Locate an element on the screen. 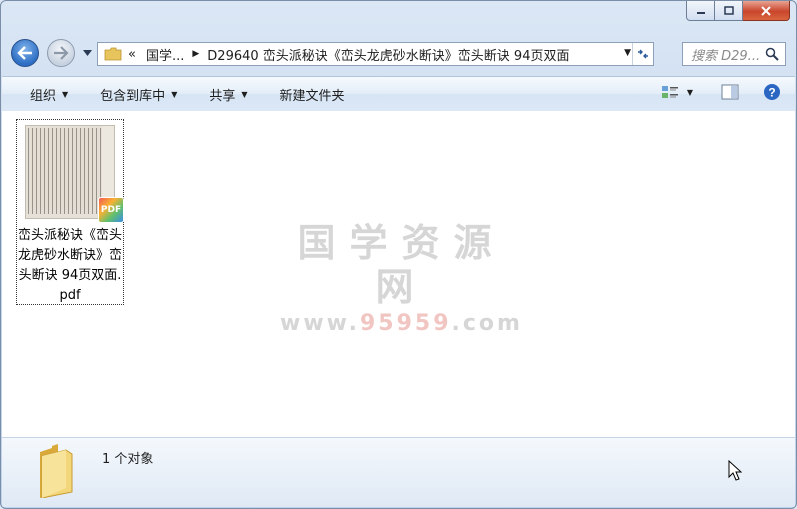 The width and height of the screenshot is (797, 509). thumbnail-page is located at coordinates (65, 171).